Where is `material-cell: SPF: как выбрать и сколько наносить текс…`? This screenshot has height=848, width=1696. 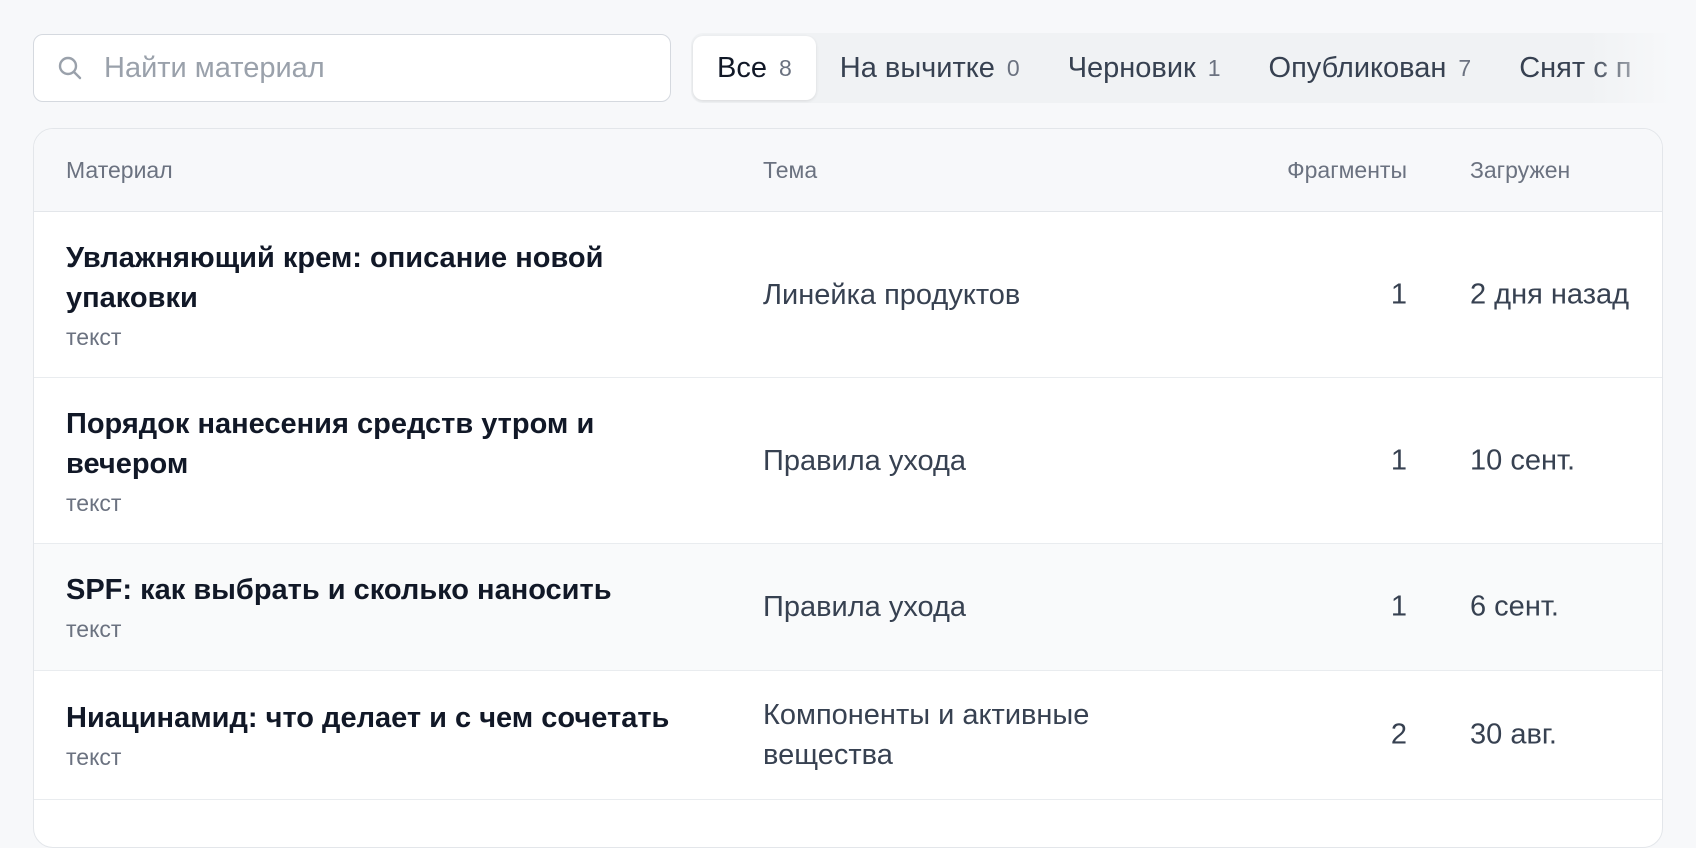
material-cell: SPF: как выбрать и сколько наносить текс… is located at coordinates (376, 607).